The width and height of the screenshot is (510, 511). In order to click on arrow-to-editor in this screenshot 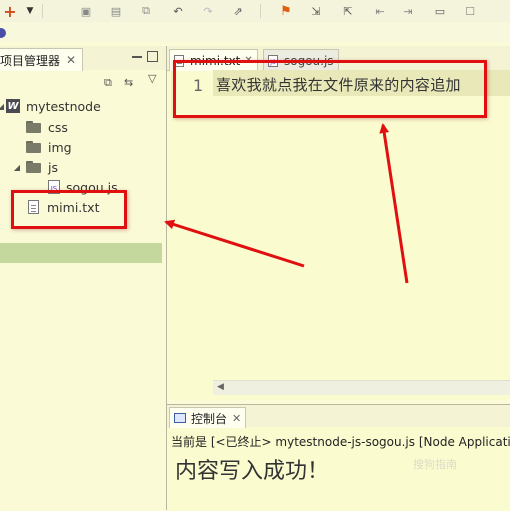, I will do `click(394, 203)`.